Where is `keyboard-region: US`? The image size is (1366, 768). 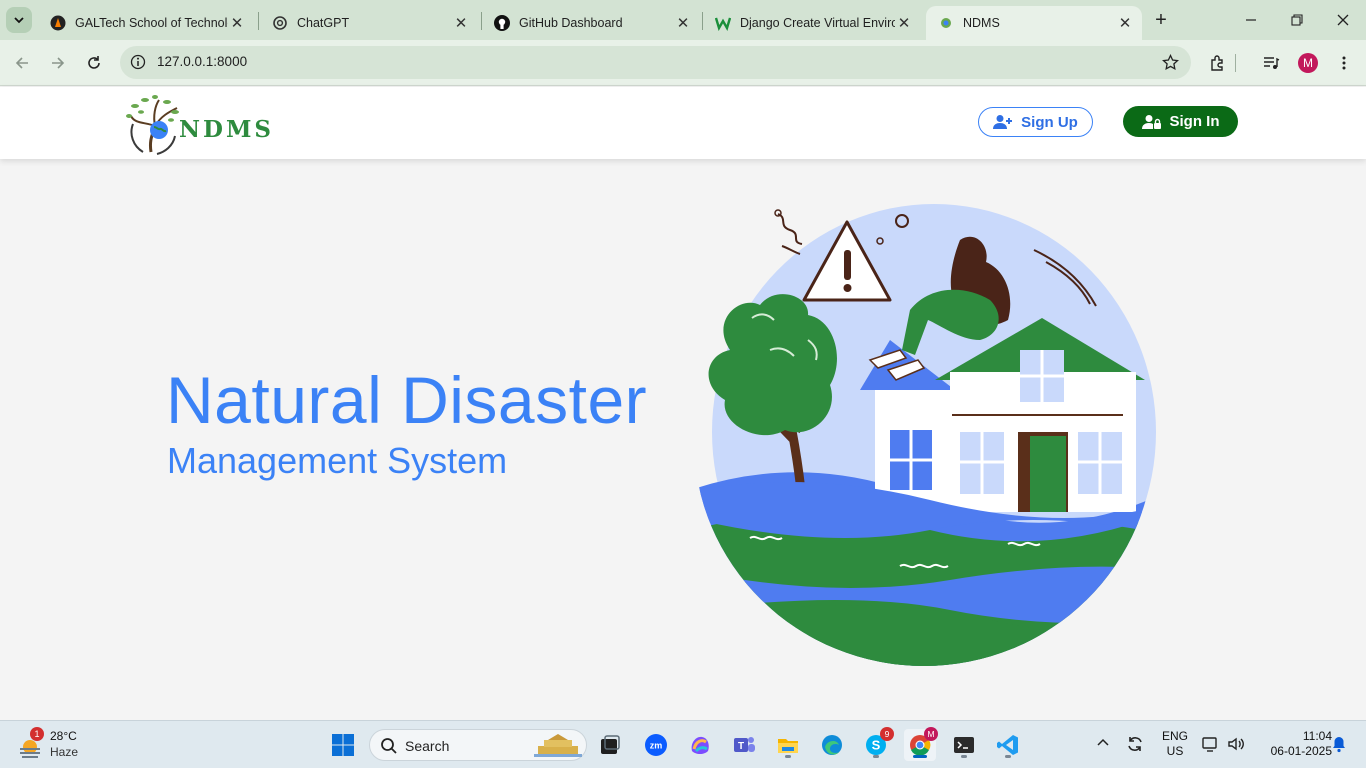
keyboard-region: US is located at coordinates (1175, 751).